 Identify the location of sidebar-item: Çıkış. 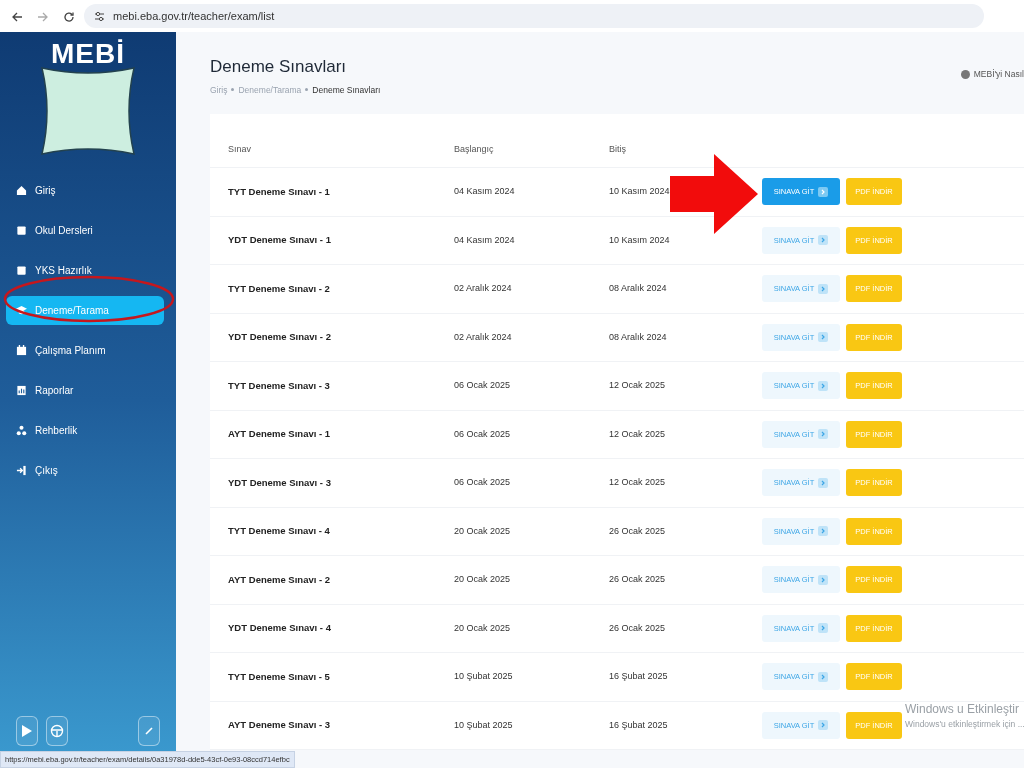
(85, 470).